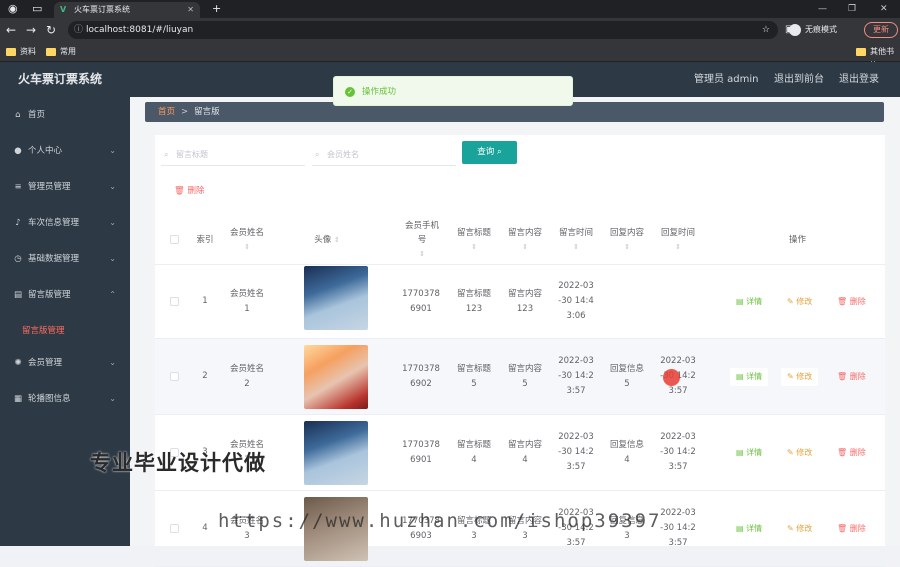 Image resolution: width=900 pixels, height=567 pixels. I want to click on close-tab-icon: ✕, so click(190, 10).